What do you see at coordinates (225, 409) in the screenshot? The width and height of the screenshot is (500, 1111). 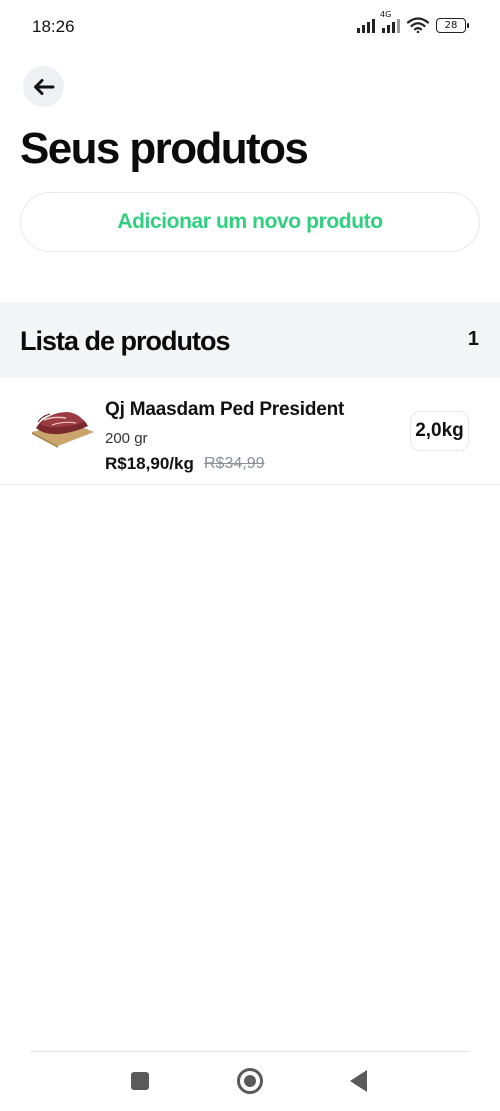 I see `product-name: Qj Maasdam Ped President` at bounding box center [225, 409].